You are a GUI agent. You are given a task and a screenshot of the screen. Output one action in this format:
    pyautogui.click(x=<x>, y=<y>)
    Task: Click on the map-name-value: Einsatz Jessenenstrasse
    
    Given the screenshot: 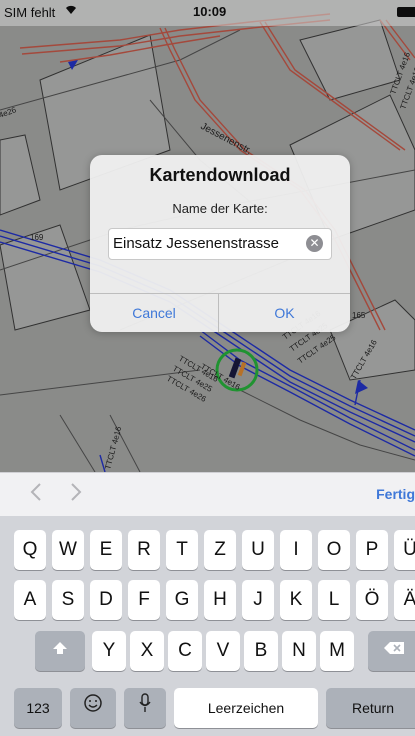 What is the action you would take?
    pyautogui.click(x=196, y=243)
    